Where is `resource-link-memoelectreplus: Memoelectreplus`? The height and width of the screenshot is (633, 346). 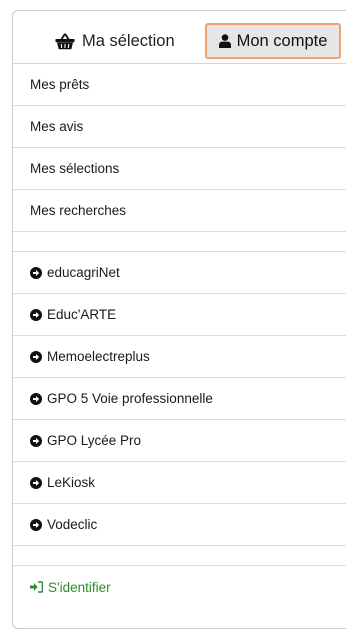 resource-link-memoelectreplus: Memoelectreplus is located at coordinates (179, 357).